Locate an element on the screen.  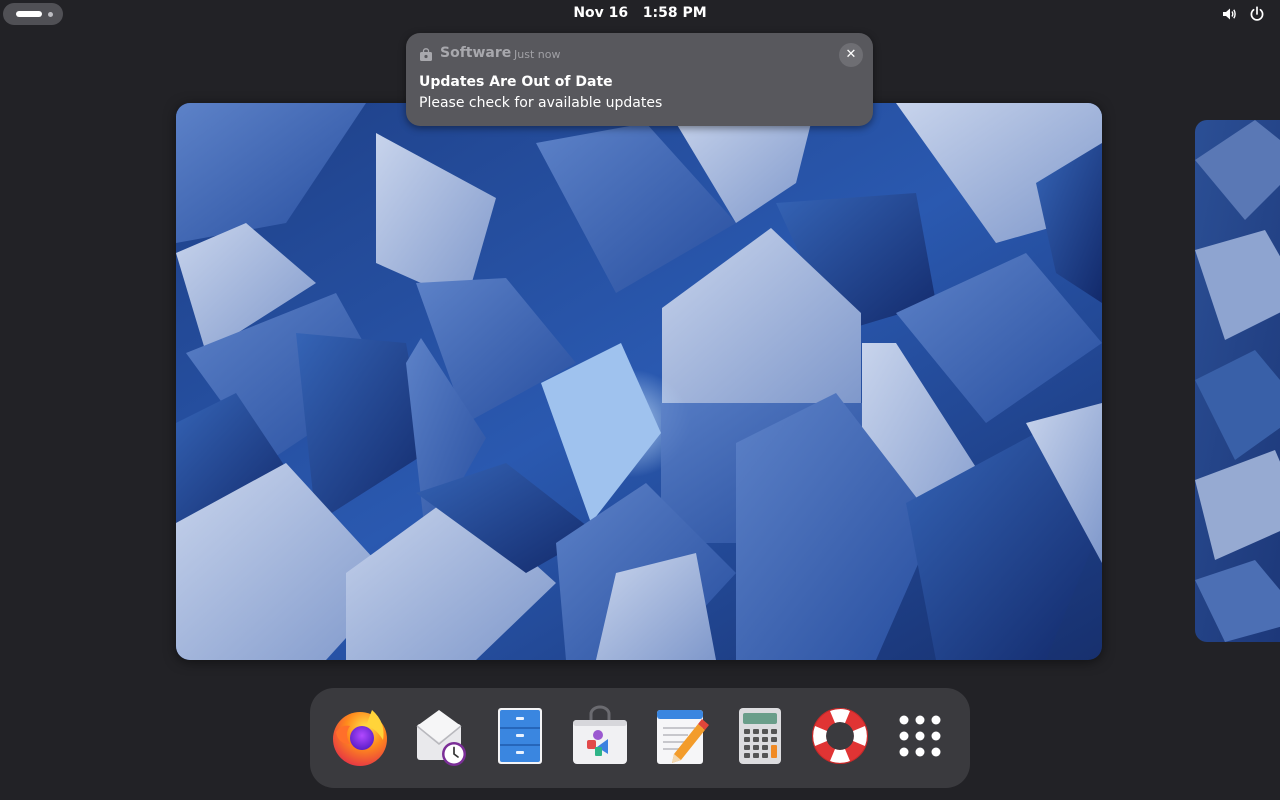
volume-icon is located at coordinates (1229, 14).